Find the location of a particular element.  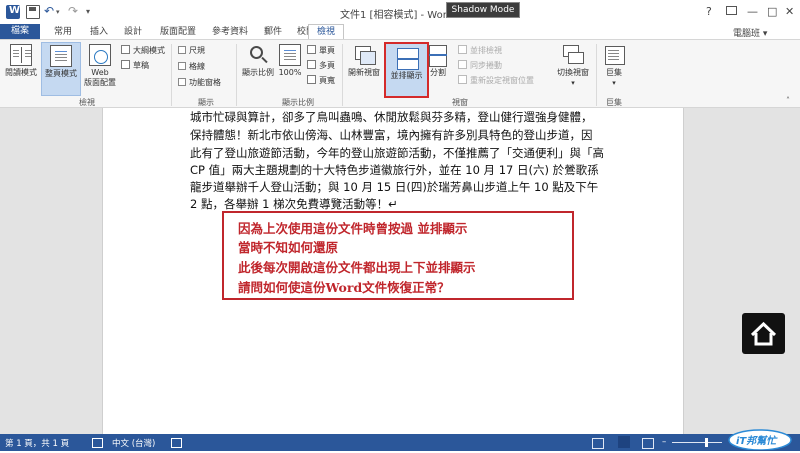

page-count: 第 1 頁，共 1 頁 is located at coordinates (37, 443).